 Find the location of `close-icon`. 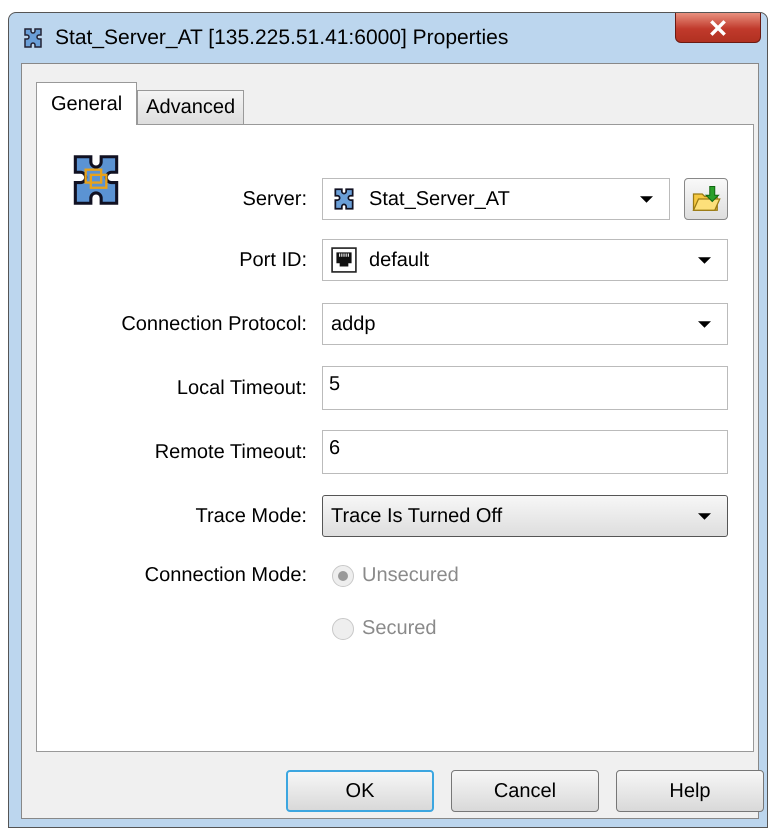

close-icon is located at coordinates (718, 28).